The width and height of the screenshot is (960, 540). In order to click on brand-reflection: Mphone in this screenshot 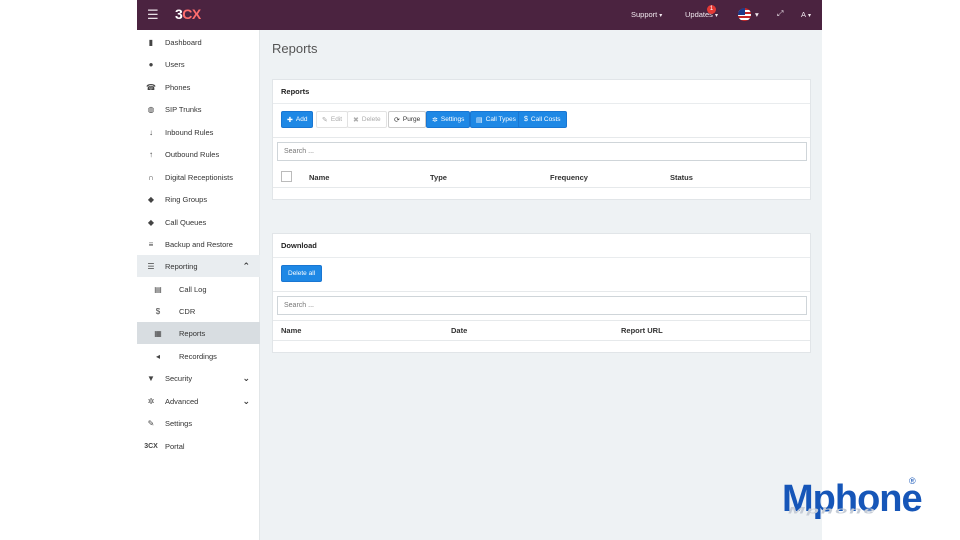, I will do `click(832, 511)`.